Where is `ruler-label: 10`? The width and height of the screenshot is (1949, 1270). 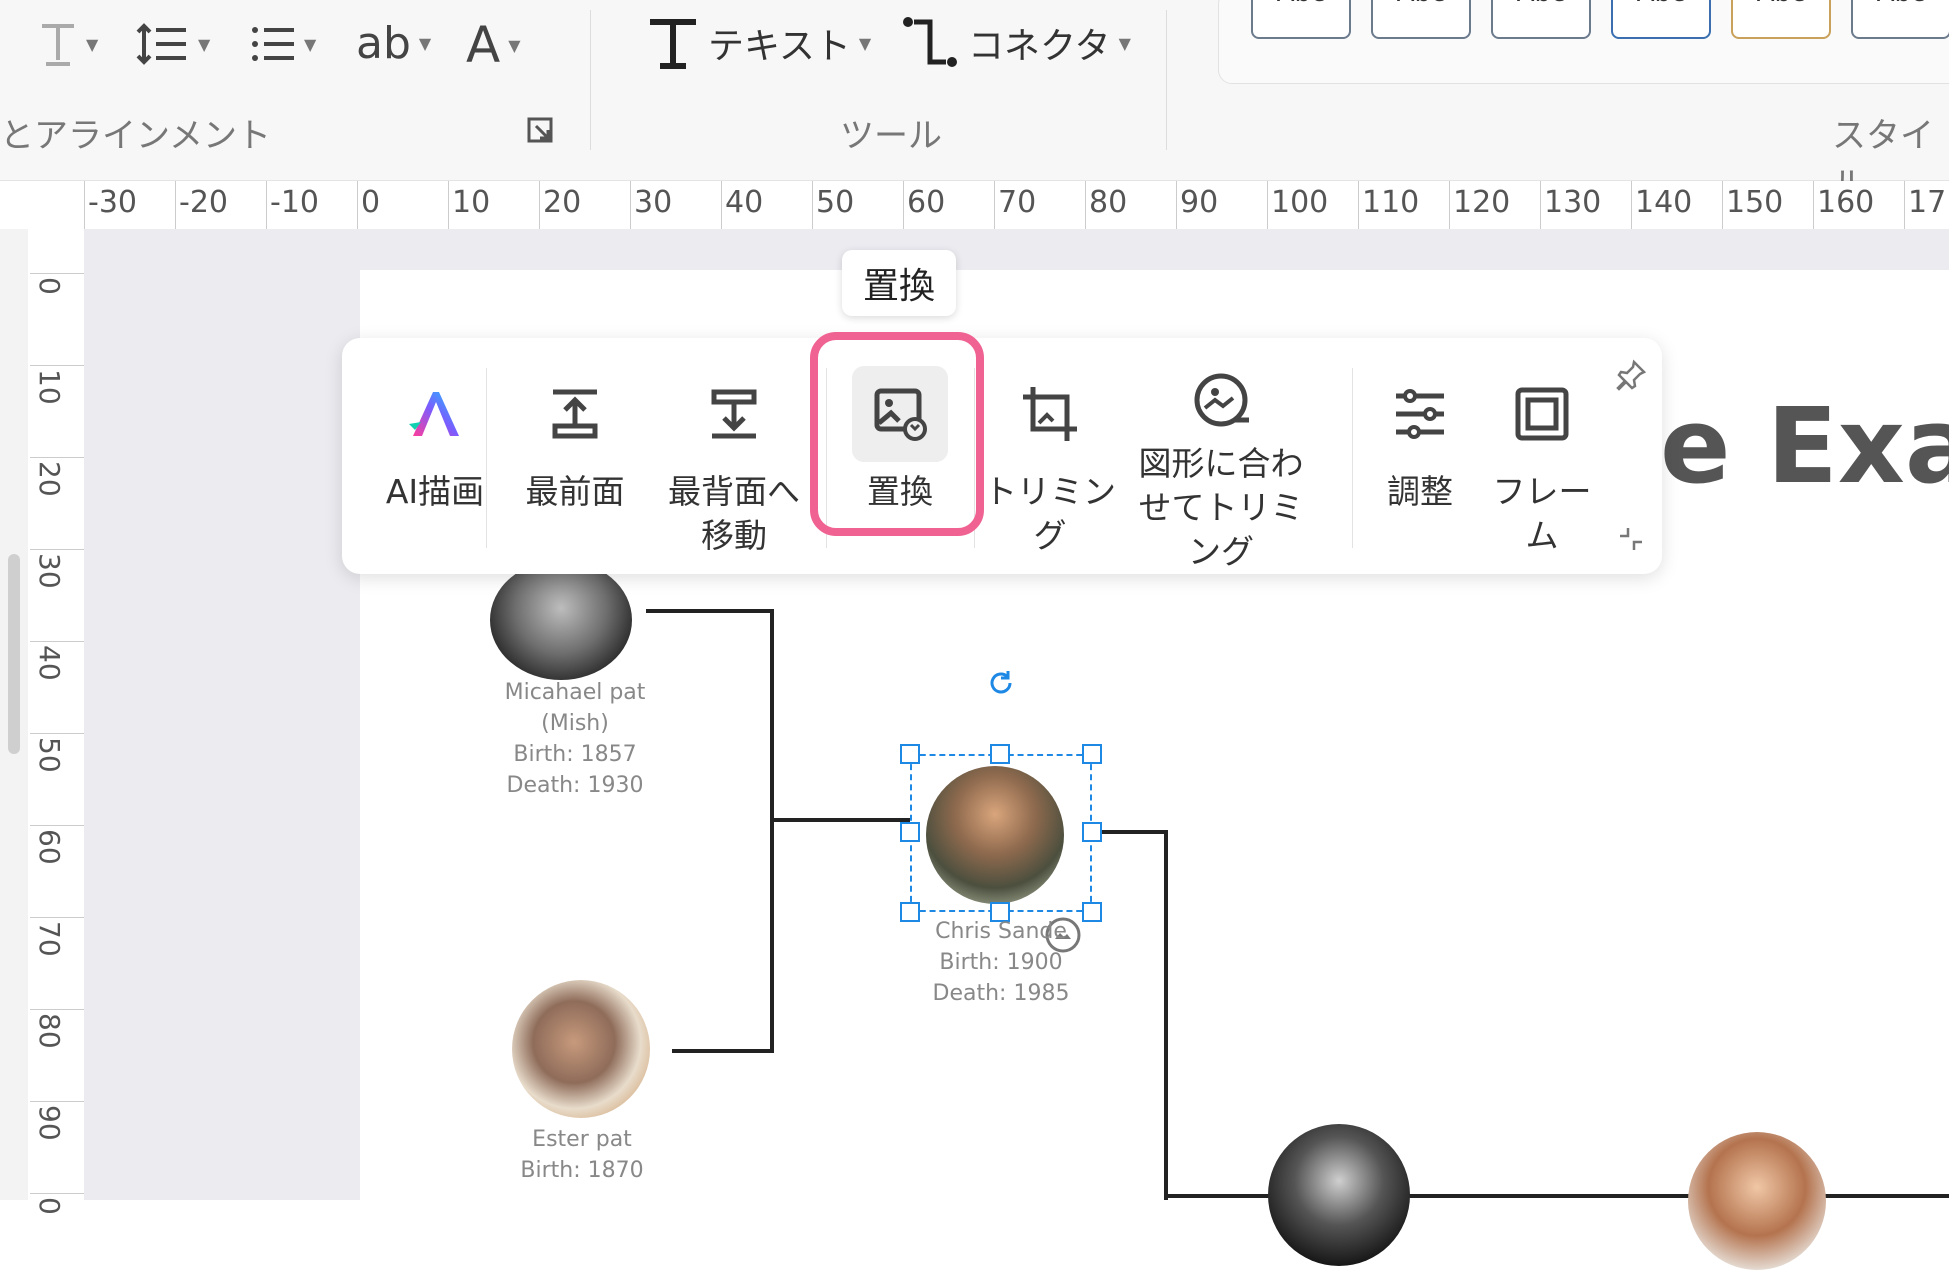 ruler-label: 10 is located at coordinates (49, 387).